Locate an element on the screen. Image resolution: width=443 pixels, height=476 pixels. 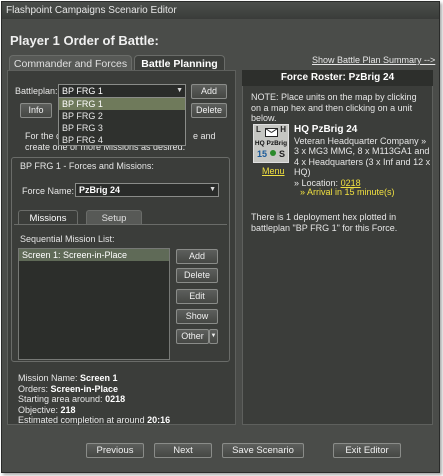
orders-label: Orders: is located at coordinates (33, 388).